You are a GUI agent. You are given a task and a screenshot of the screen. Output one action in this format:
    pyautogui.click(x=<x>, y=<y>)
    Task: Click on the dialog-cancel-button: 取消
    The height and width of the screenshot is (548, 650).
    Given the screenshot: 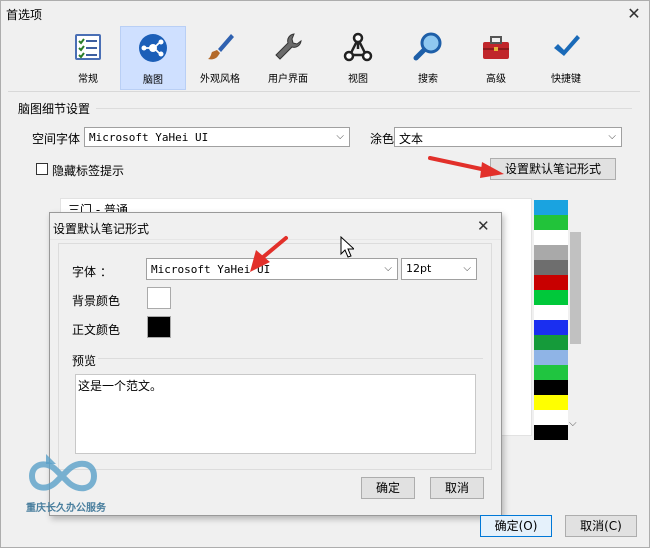 What is the action you would take?
    pyautogui.click(x=457, y=488)
    